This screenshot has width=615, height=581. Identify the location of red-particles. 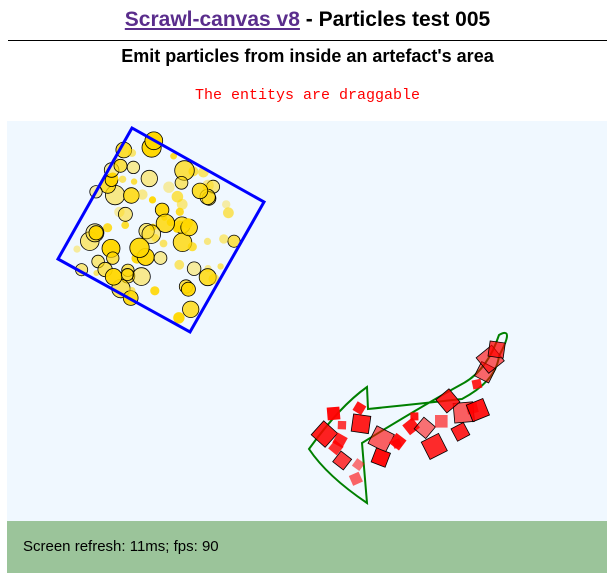
(408, 413).